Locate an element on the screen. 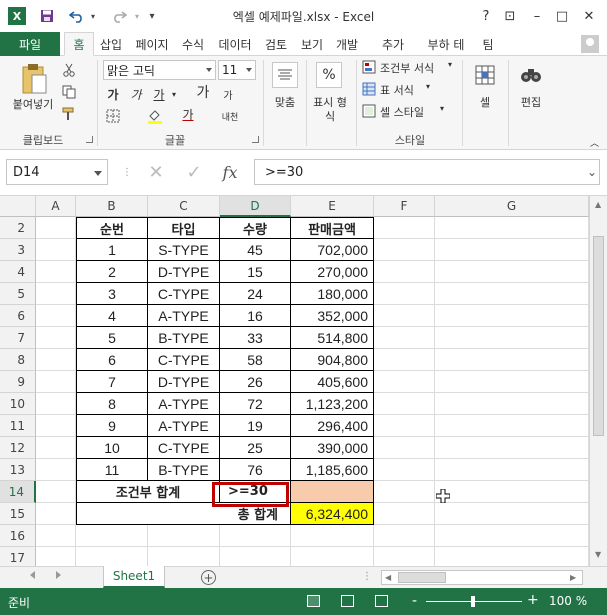 This screenshot has width=607, height=615. clipboard-launcher-icon is located at coordinates (89, 139).